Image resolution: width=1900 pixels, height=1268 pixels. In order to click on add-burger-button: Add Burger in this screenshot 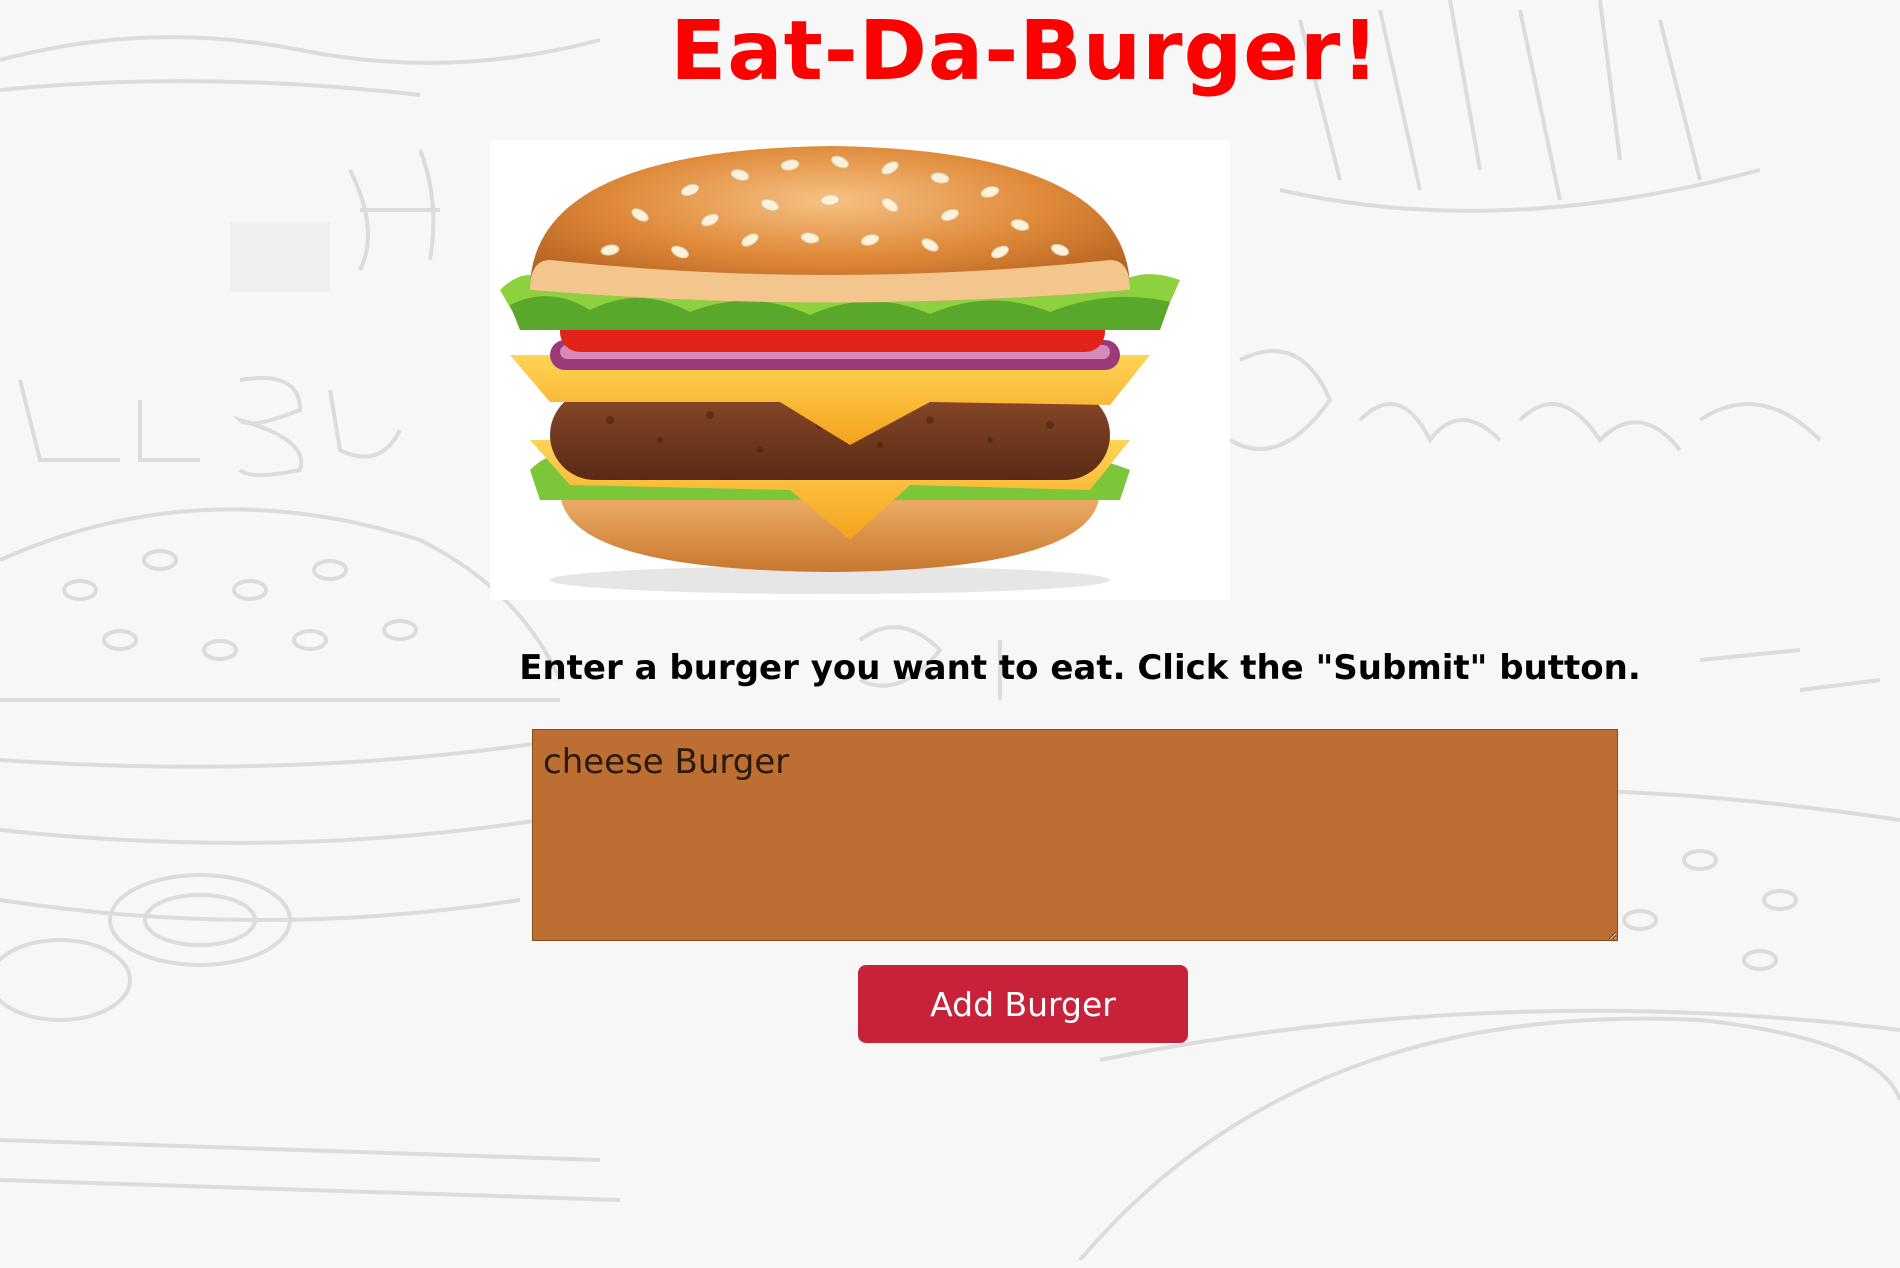, I will do `click(1023, 1004)`.